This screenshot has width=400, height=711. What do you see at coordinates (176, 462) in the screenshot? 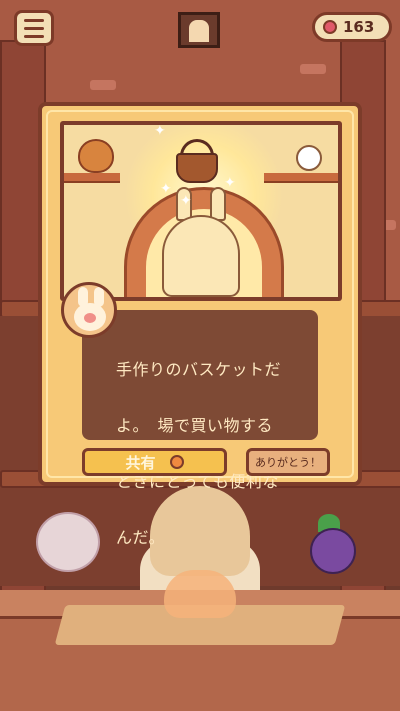
I see `share-icon` at bounding box center [176, 462].